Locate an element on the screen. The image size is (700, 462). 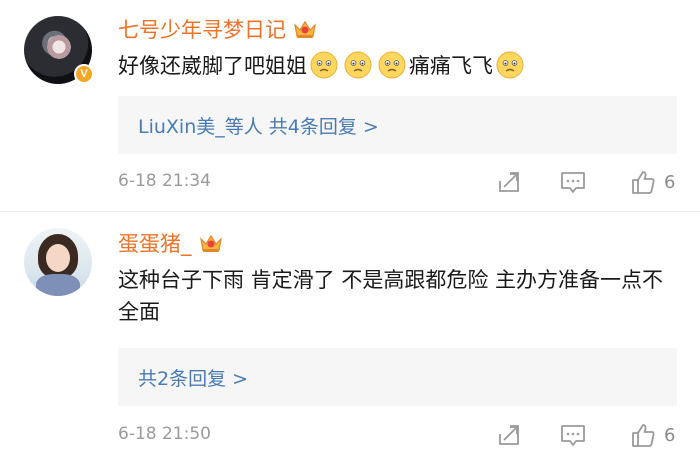
replies-link: LiuXin美_等人 共4条回复 > is located at coordinates (397, 125).